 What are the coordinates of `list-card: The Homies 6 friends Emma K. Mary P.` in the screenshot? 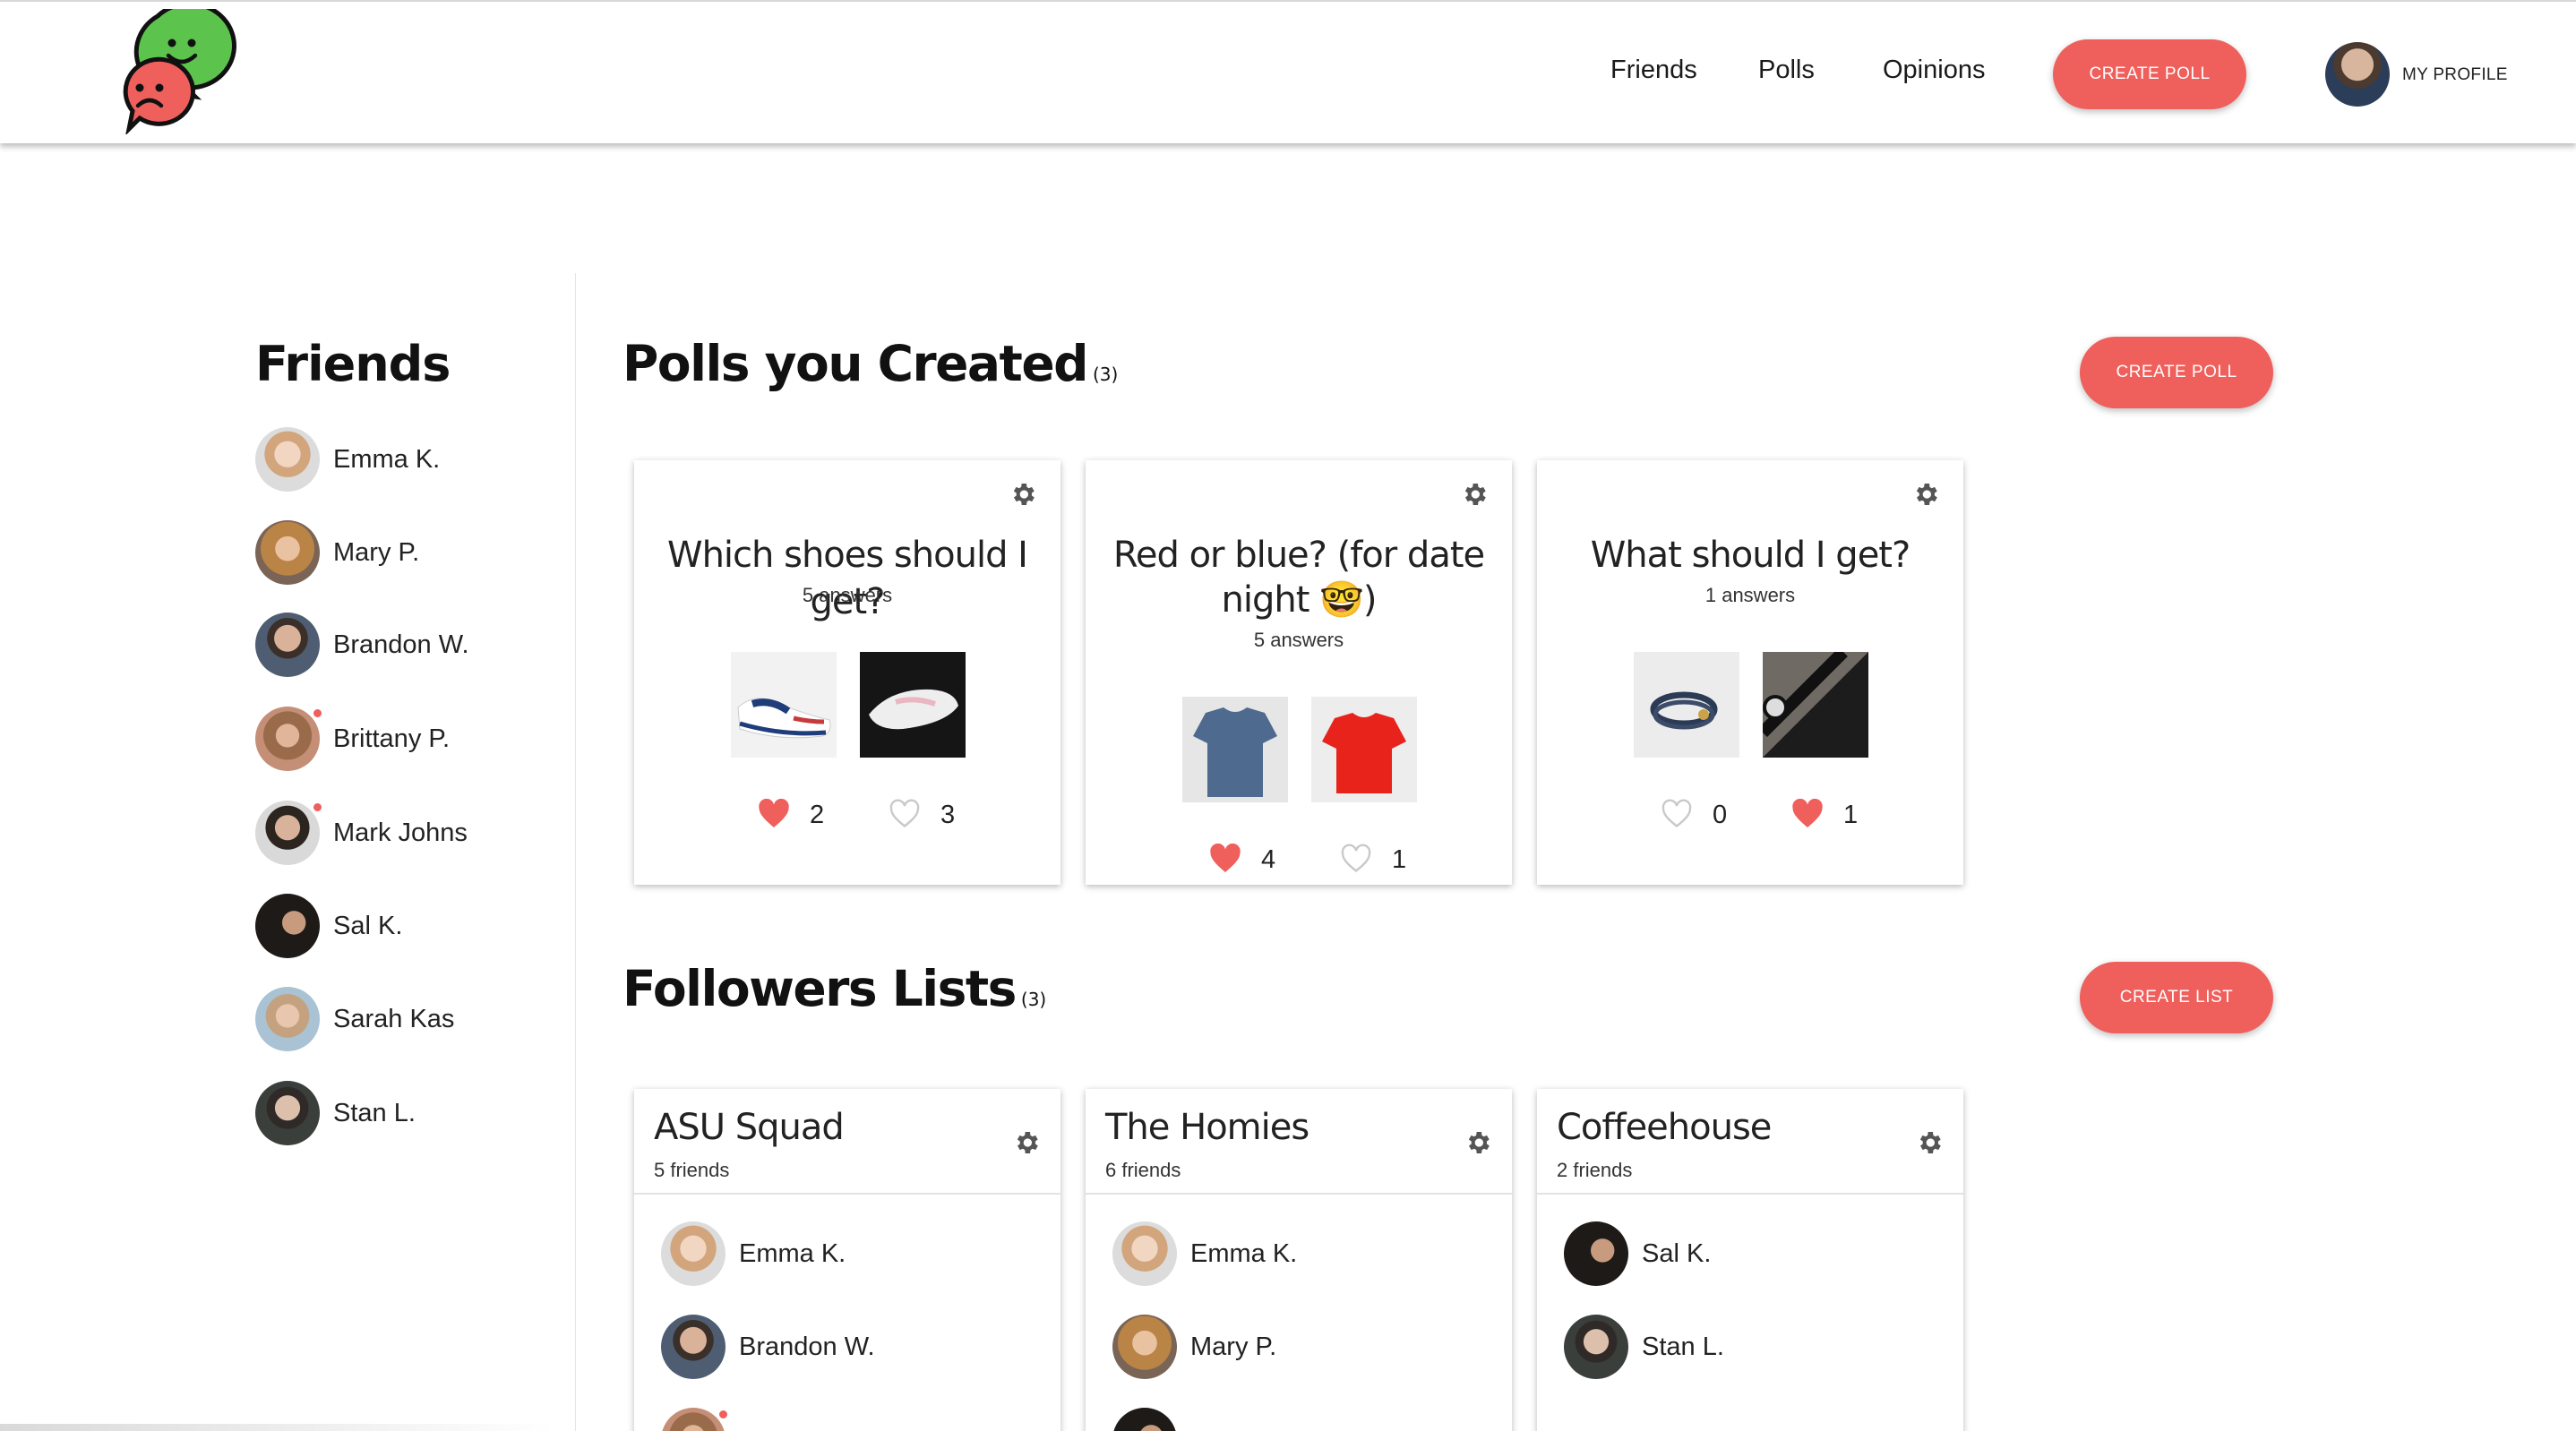 It's located at (1299, 1260).